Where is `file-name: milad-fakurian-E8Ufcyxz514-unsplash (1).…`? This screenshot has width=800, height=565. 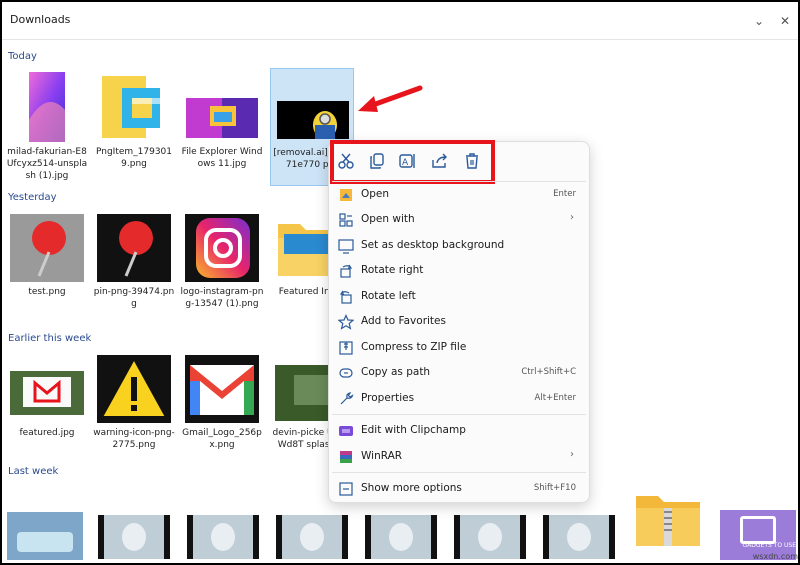 file-name: milad-fakurian-E8Ufcyxz514-unsplash (1).… is located at coordinates (47, 164).